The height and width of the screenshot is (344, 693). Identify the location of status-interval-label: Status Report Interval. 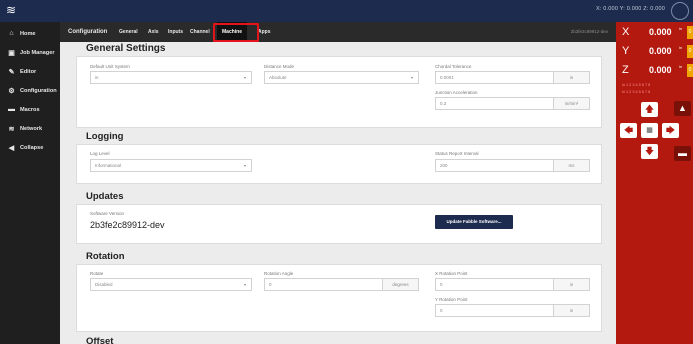
(457, 153).